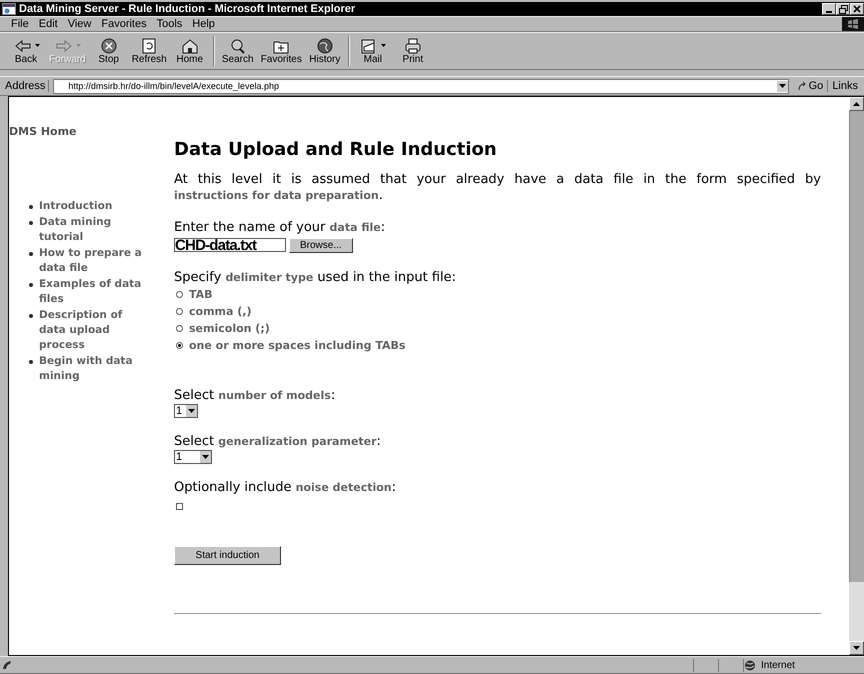 This screenshot has width=864, height=674. Describe the element at coordinates (227, 555) in the screenshot. I see `start-induction-button: Start induction` at that location.